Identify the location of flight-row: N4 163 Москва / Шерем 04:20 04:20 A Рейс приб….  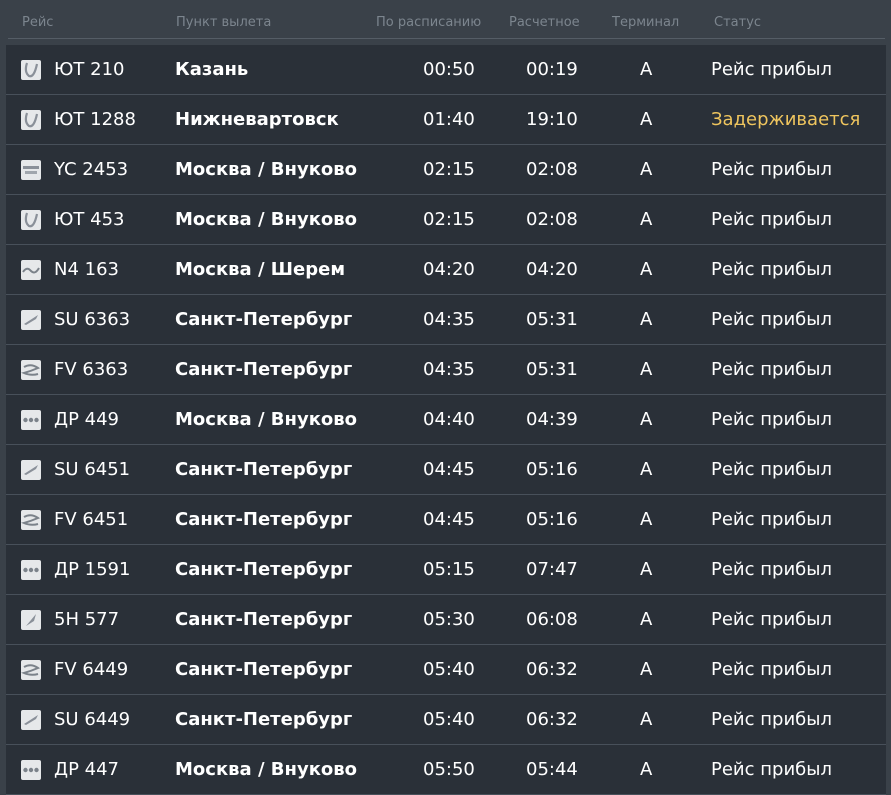
(446, 270).